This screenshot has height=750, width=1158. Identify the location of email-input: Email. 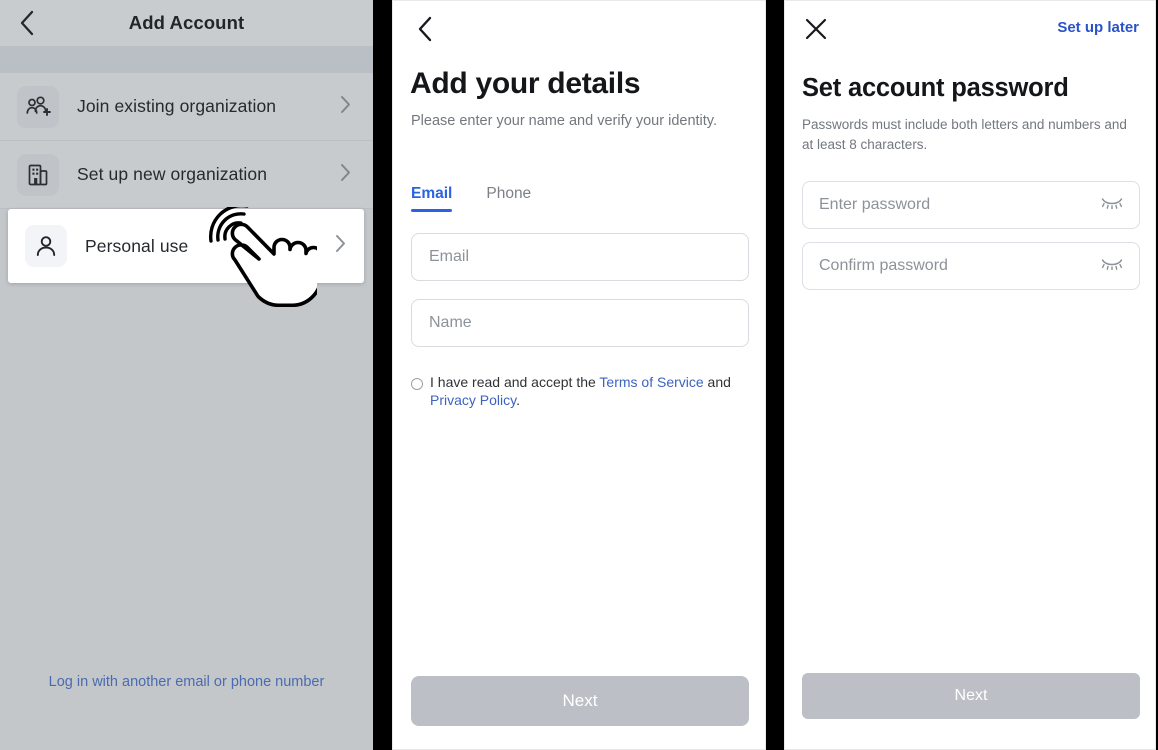
(580, 257).